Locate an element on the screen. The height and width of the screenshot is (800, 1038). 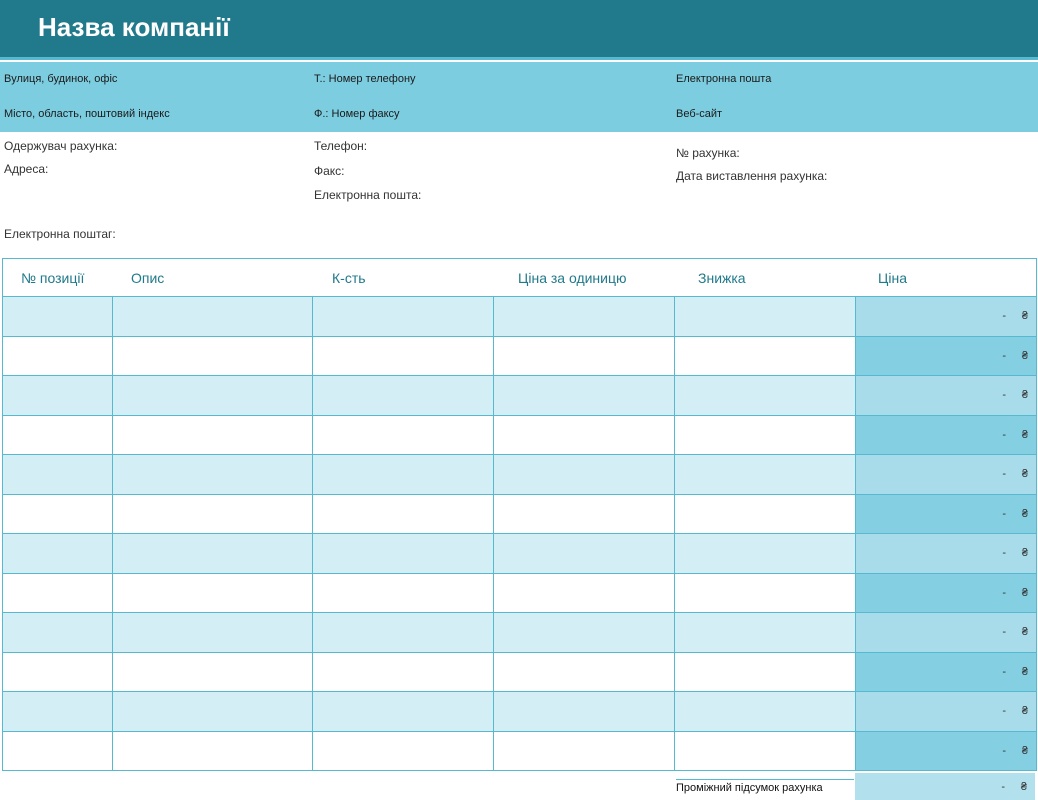
recipient-label: Одержувач рахунка: is located at coordinates (60, 146).